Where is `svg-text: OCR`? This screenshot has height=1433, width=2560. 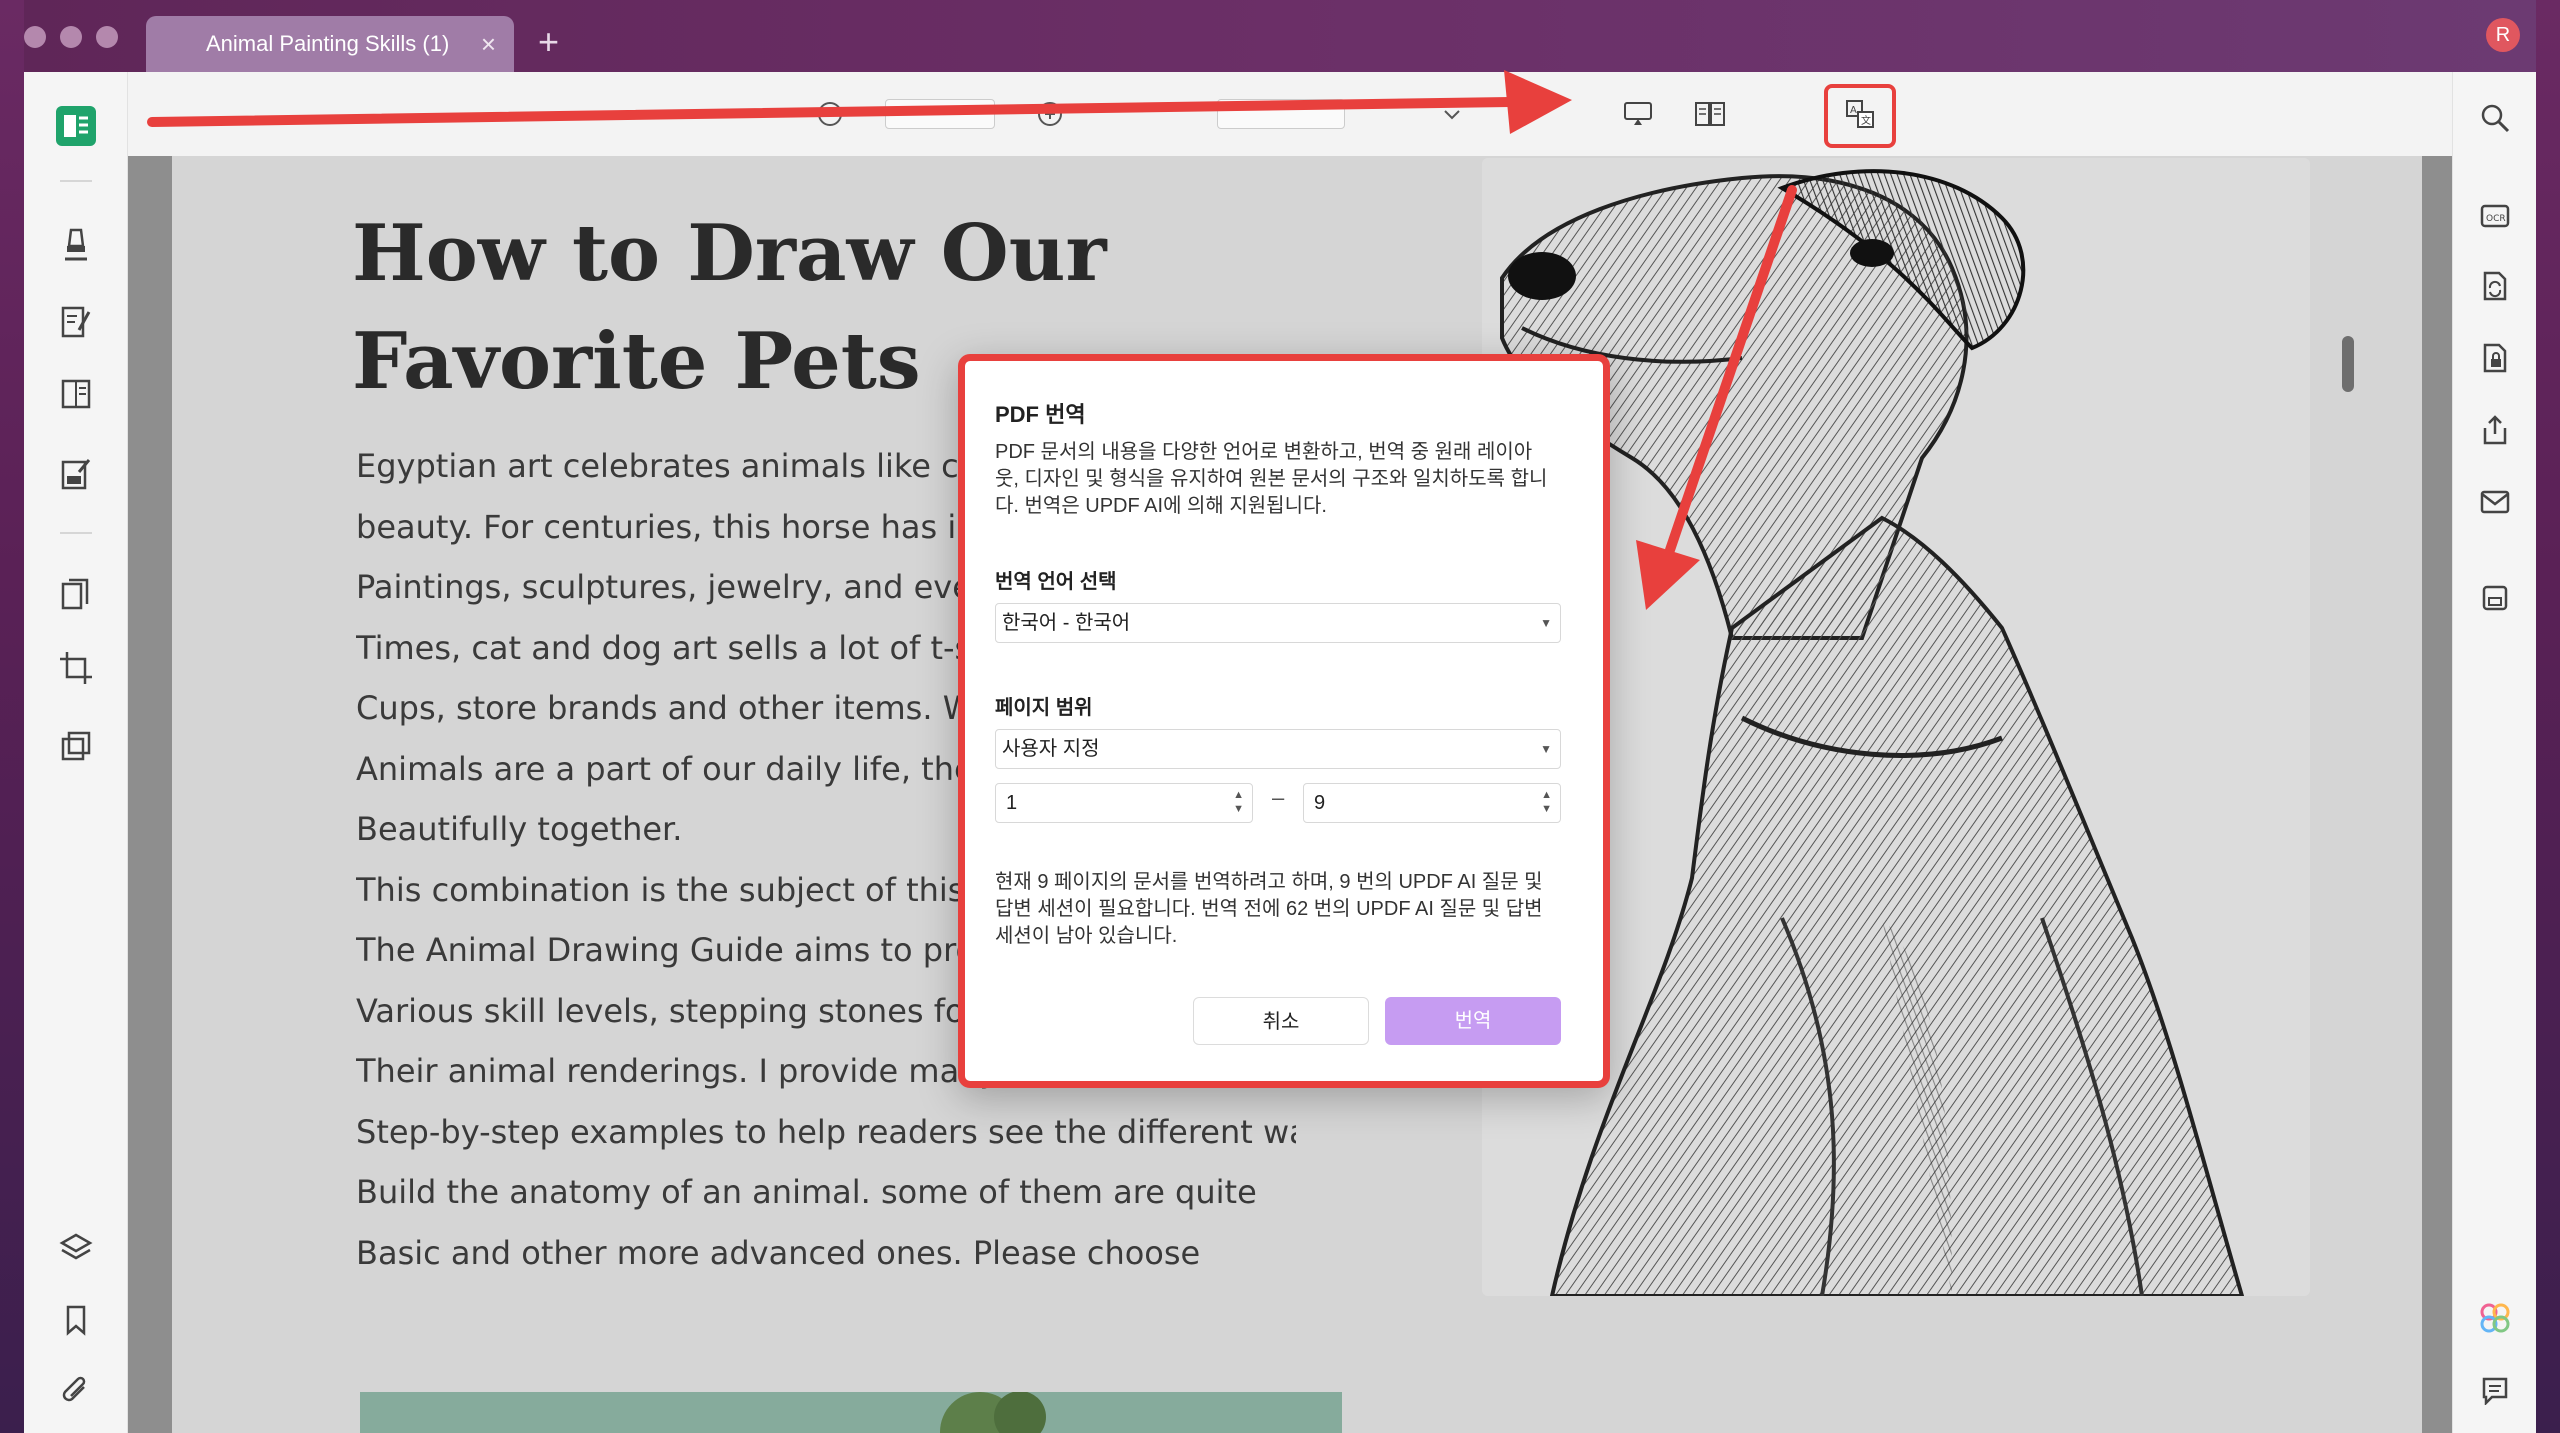 svg-text: OCR is located at coordinates (2496, 219).